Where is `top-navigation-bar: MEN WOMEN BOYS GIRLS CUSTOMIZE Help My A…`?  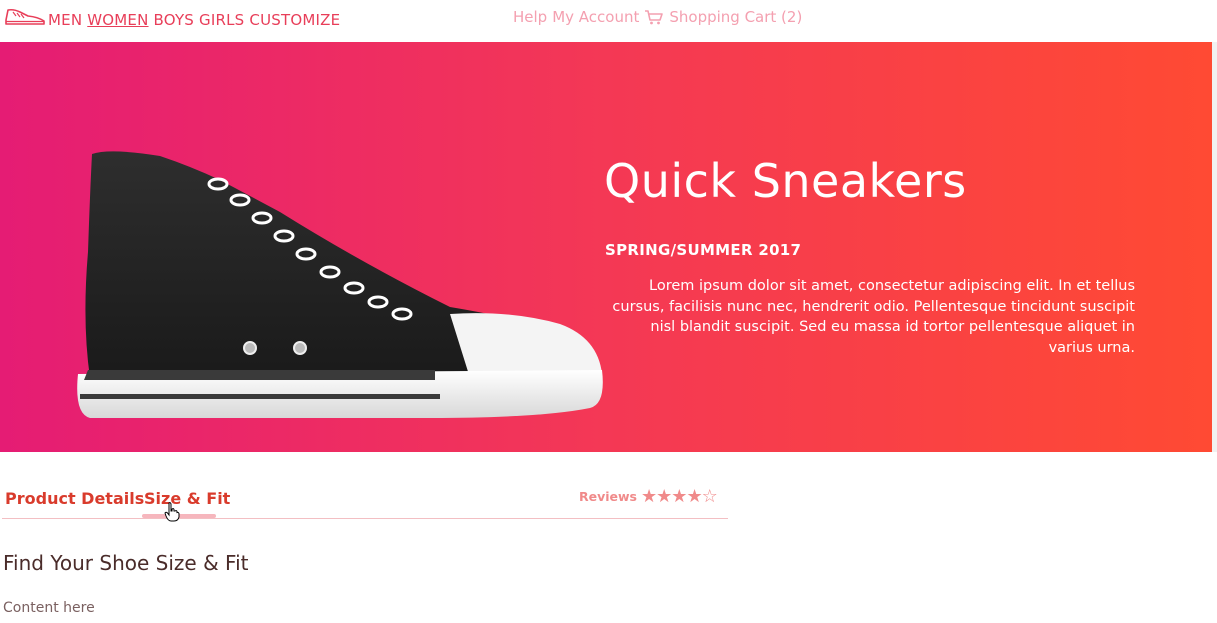
top-navigation-bar: MEN WOMEN BOYS GIRLS CUSTOMIZE Help My A… is located at coordinates (608, 21).